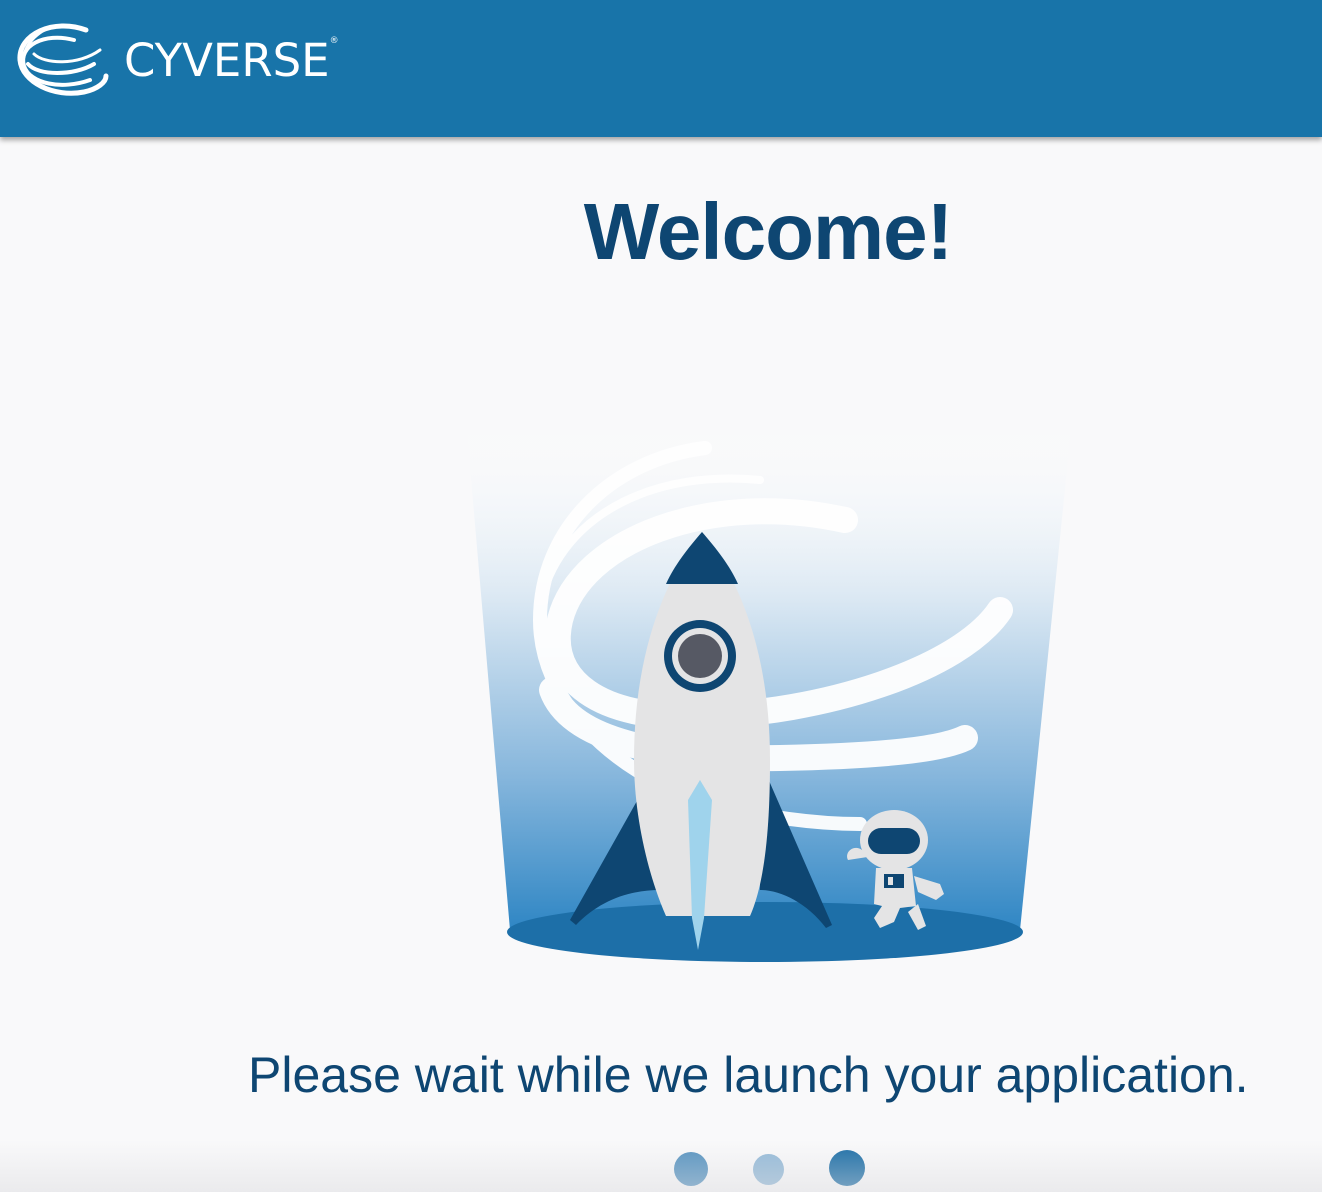 The height and width of the screenshot is (1192, 1322). I want to click on welcome-heading: Welcome!, so click(768, 231).